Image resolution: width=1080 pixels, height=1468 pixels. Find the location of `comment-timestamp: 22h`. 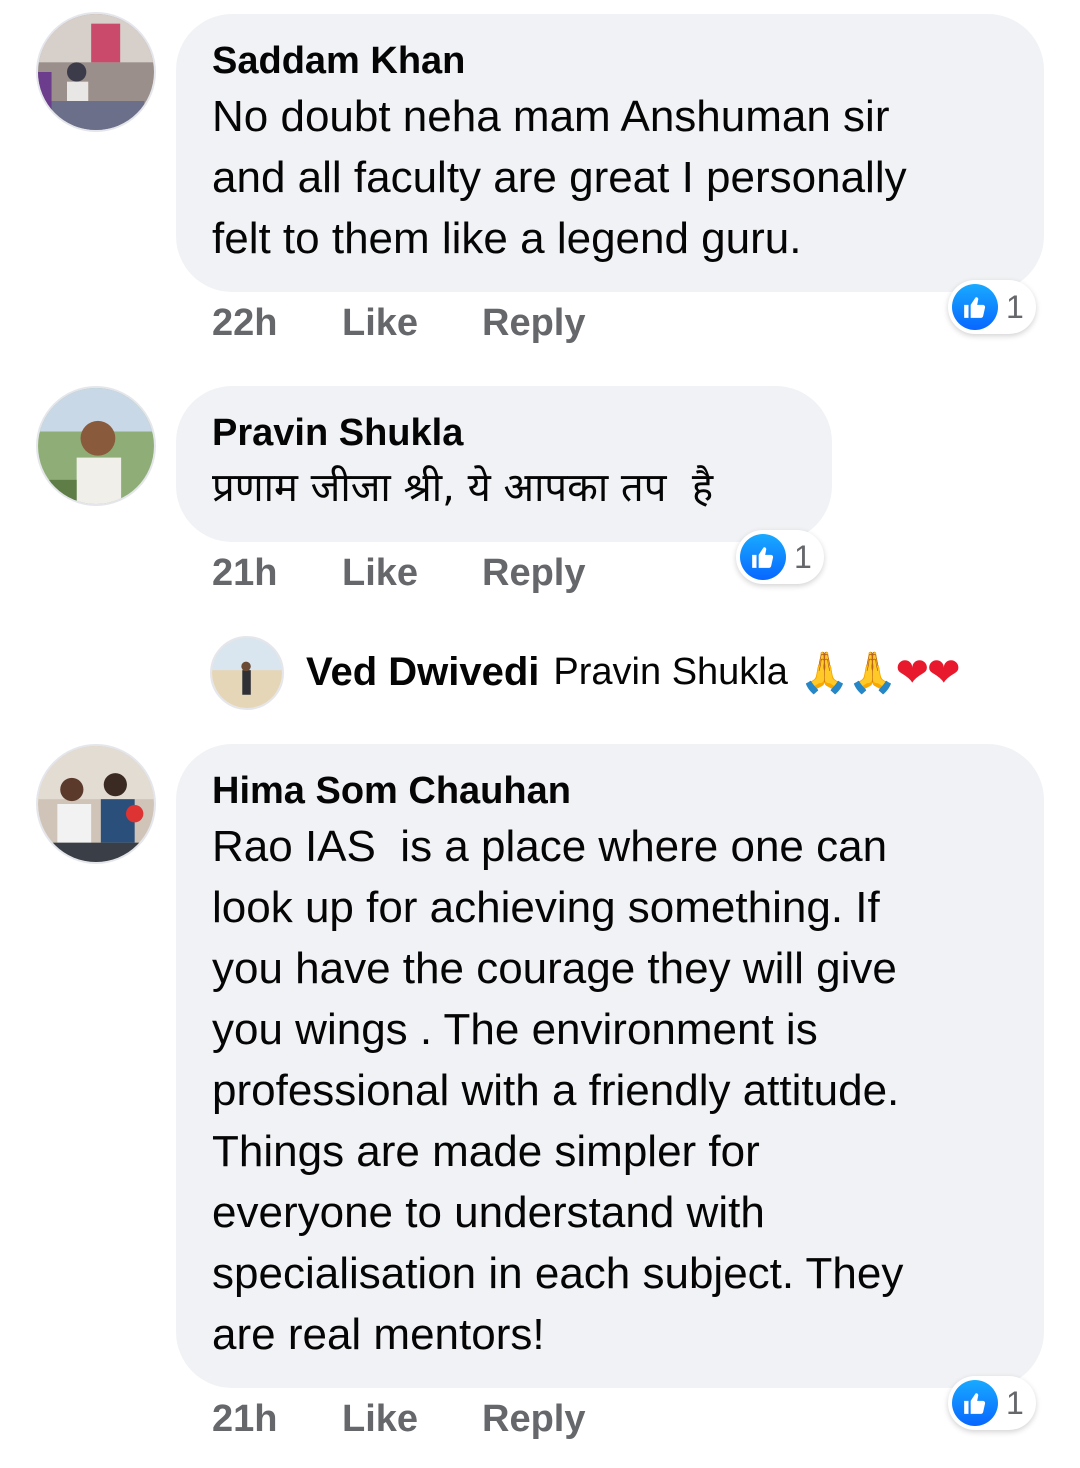

comment-timestamp: 22h is located at coordinates (277, 323).